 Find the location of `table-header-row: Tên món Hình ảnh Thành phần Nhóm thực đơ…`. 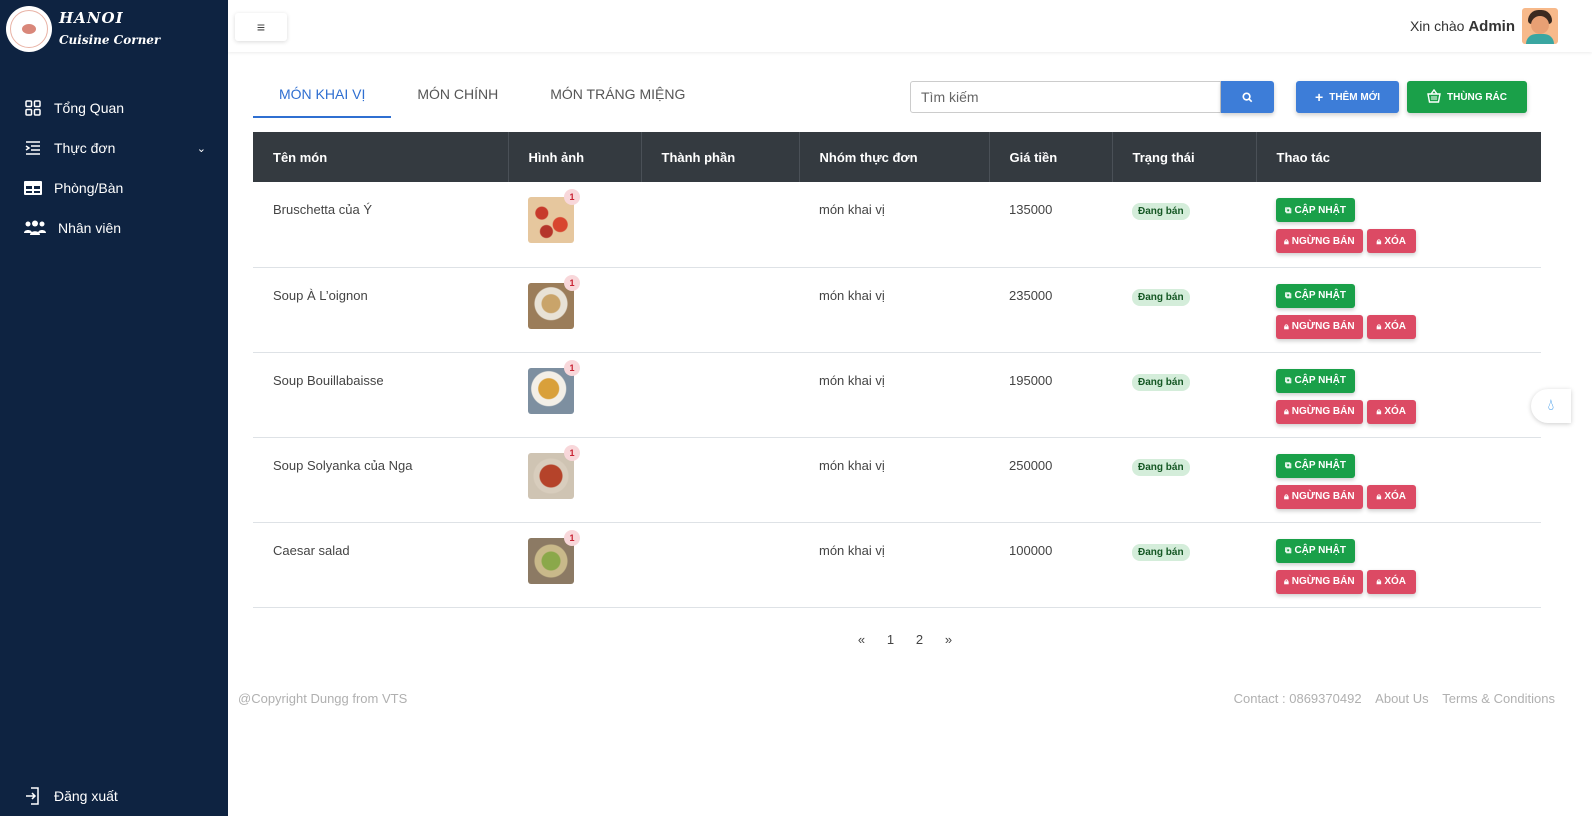

table-header-row: Tên món Hình ảnh Thành phần Nhóm thực đơ… is located at coordinates (897, 157).